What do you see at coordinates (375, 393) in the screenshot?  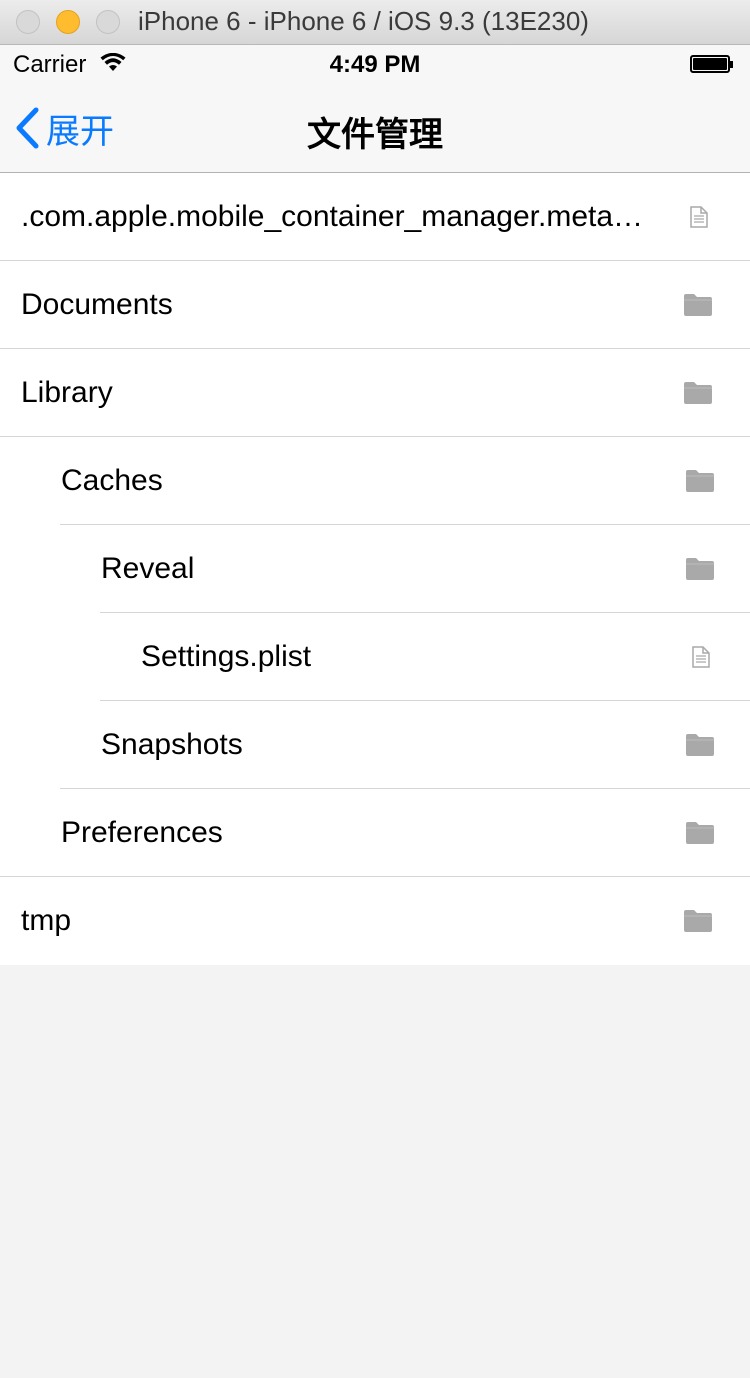 I see `folder-row: Library` at bounding box center [375, 393].